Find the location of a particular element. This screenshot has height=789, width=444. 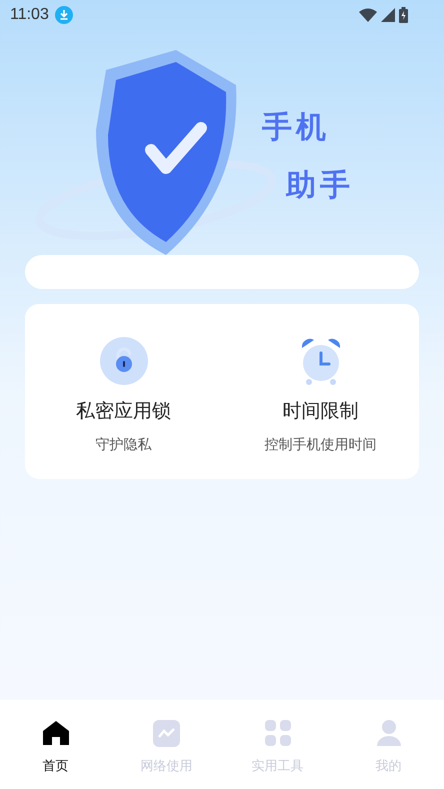

lock-icon is located at coordinates (123, 361).